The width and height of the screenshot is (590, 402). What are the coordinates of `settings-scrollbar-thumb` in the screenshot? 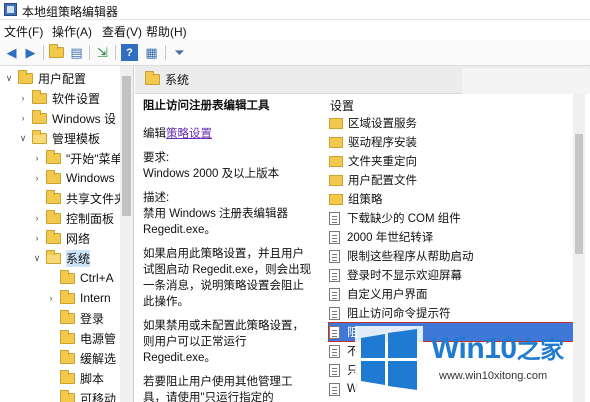 It's located at (579, 194).